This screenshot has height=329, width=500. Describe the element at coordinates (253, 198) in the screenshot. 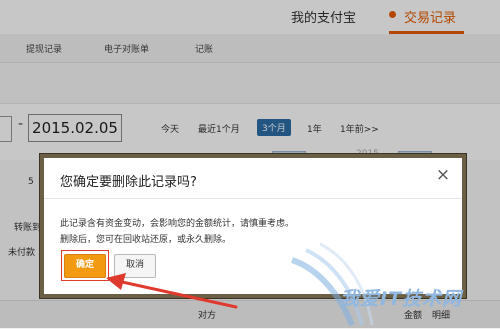

I see `dialog-divider` at that location.